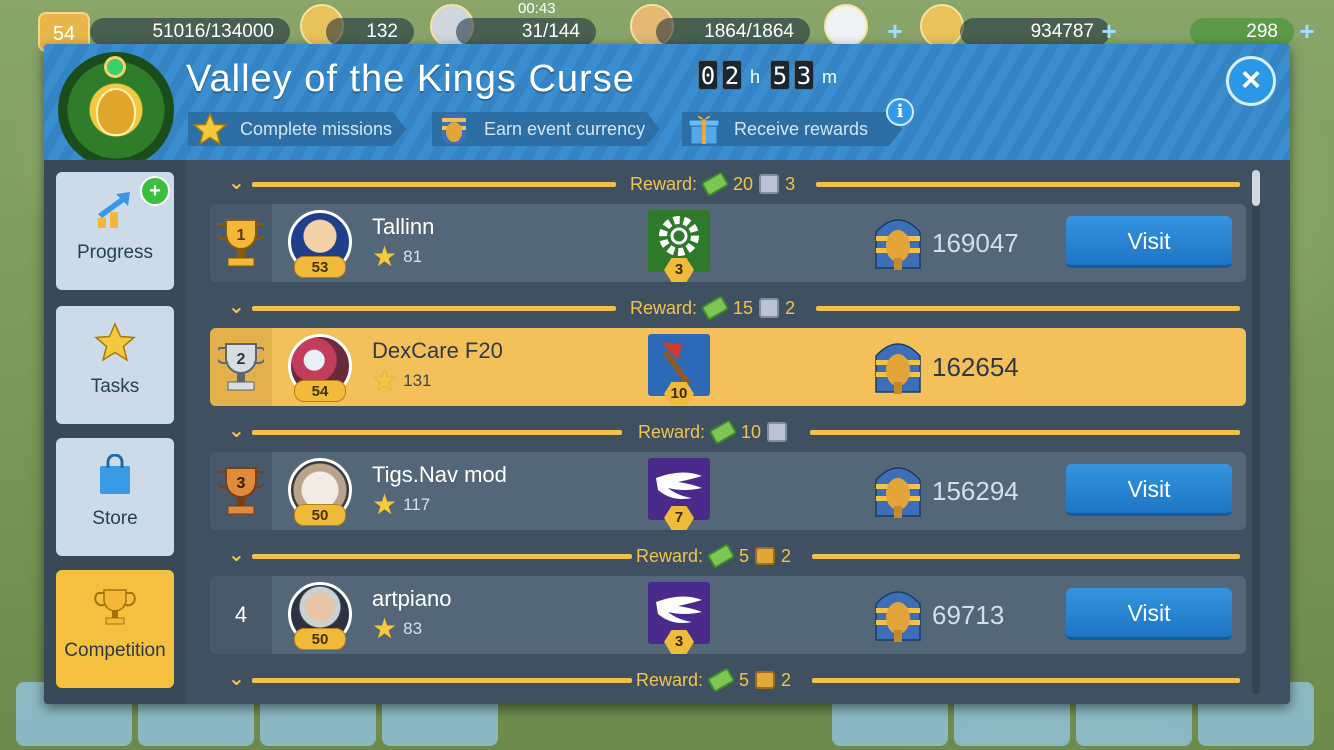 Image resolution: width=1334 pixels, height=750 pixels. What do you see at coordinates (370, 32) in the screenshot?
I see `stars-counter: 132` at bounding box center [370, 32].